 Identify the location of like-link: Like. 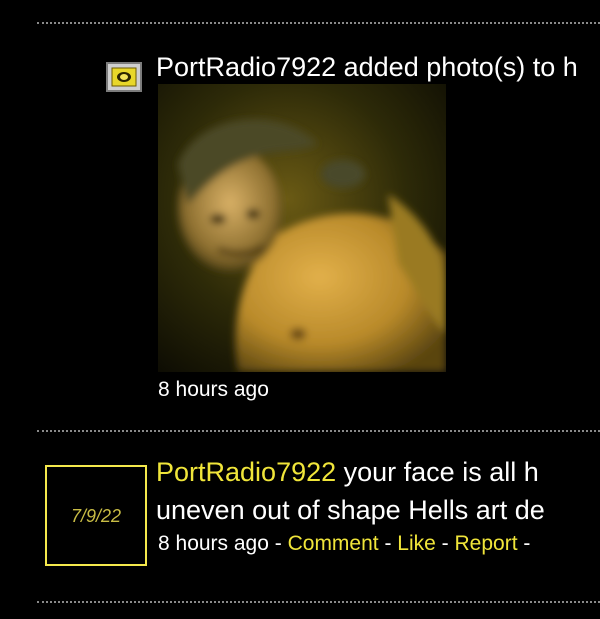
(416, 543).